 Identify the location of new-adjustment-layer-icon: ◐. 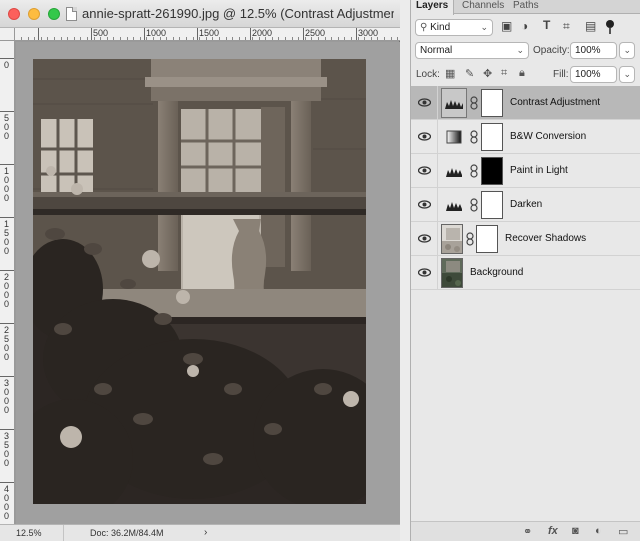
(598, 531).